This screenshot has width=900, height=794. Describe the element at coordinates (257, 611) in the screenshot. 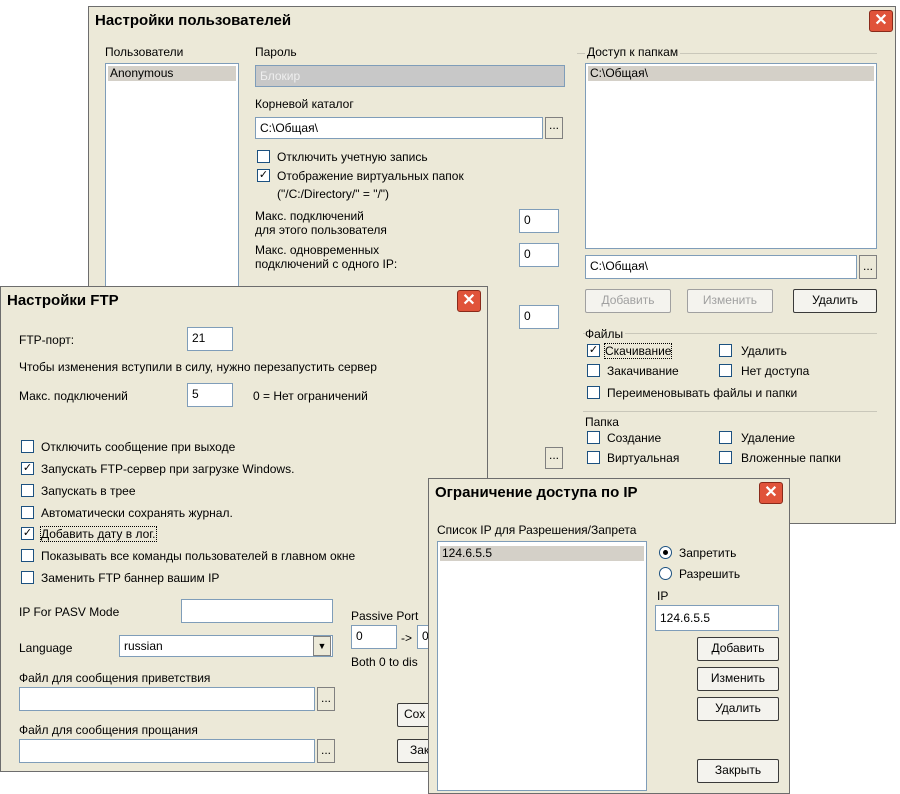

I see `pasv-ip-field` at that location.